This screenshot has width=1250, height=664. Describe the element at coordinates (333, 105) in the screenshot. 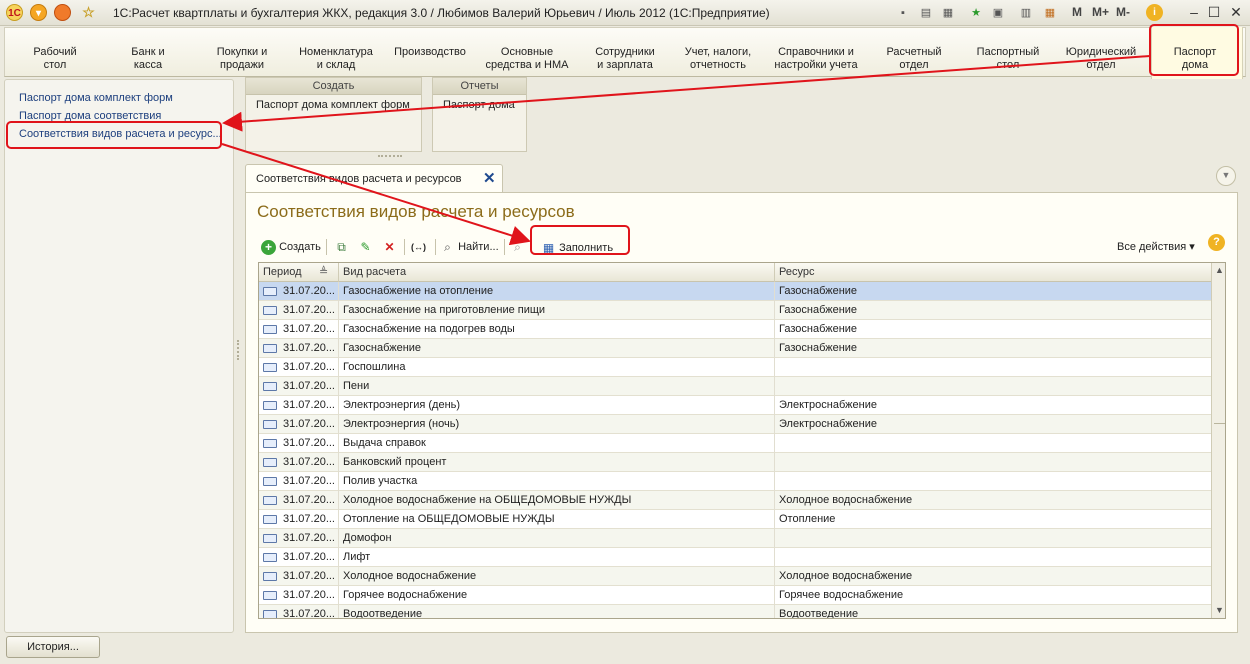

I see `create-forms-link: Паспорт дома комплект форм` at that location.